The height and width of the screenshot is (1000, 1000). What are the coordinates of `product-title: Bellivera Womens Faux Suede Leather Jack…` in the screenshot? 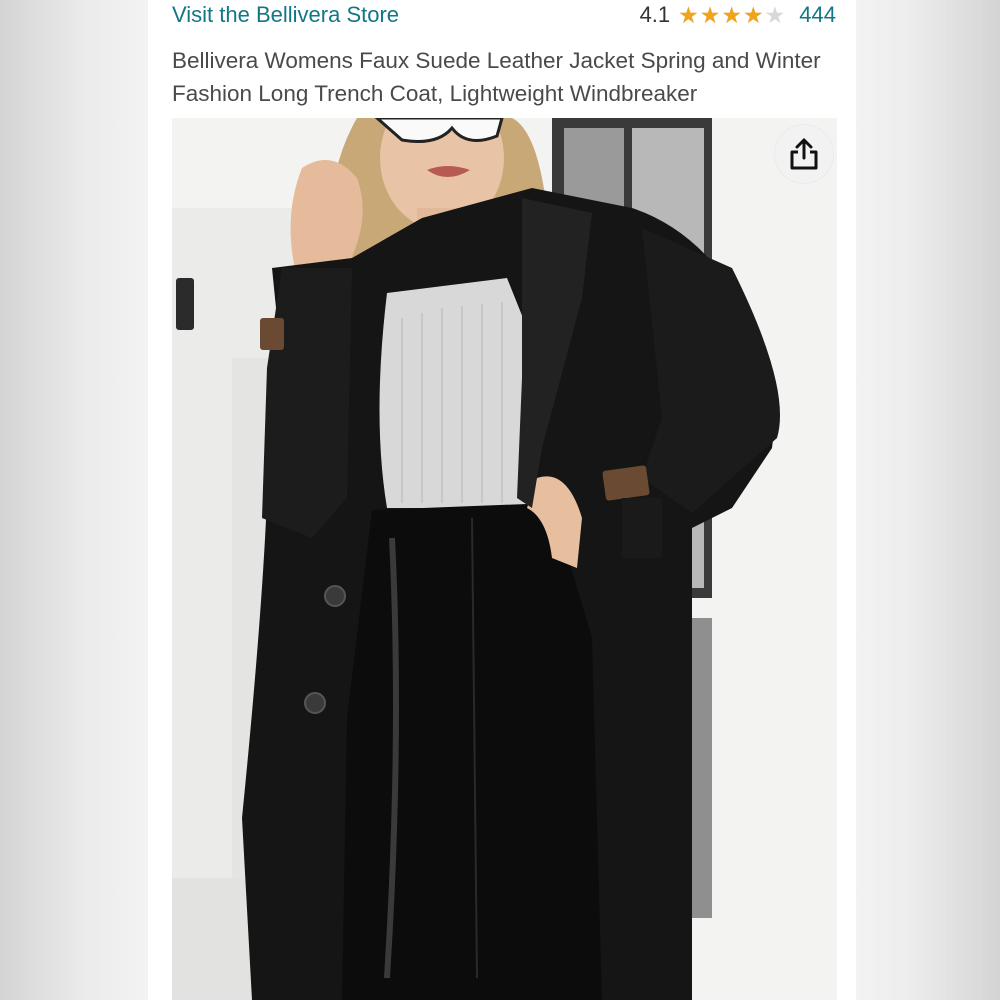 It's located at (496, 77).